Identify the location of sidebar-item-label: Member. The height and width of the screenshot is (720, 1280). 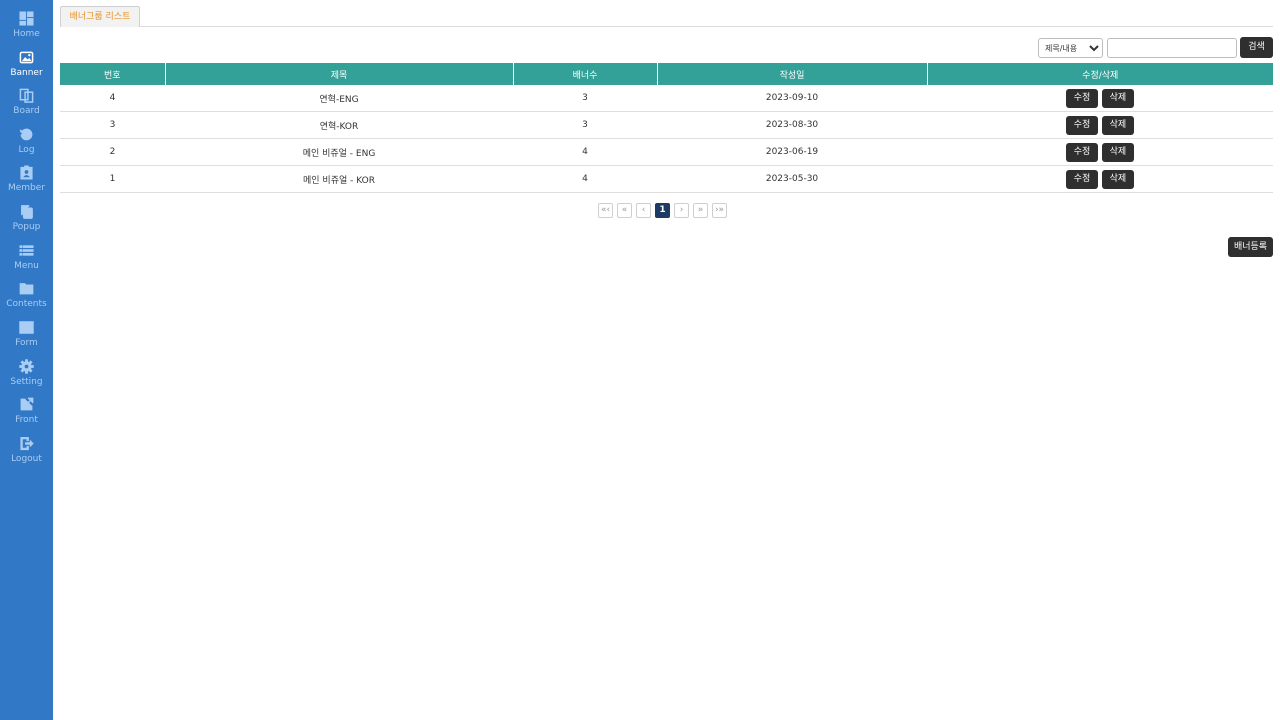
(26, 188).